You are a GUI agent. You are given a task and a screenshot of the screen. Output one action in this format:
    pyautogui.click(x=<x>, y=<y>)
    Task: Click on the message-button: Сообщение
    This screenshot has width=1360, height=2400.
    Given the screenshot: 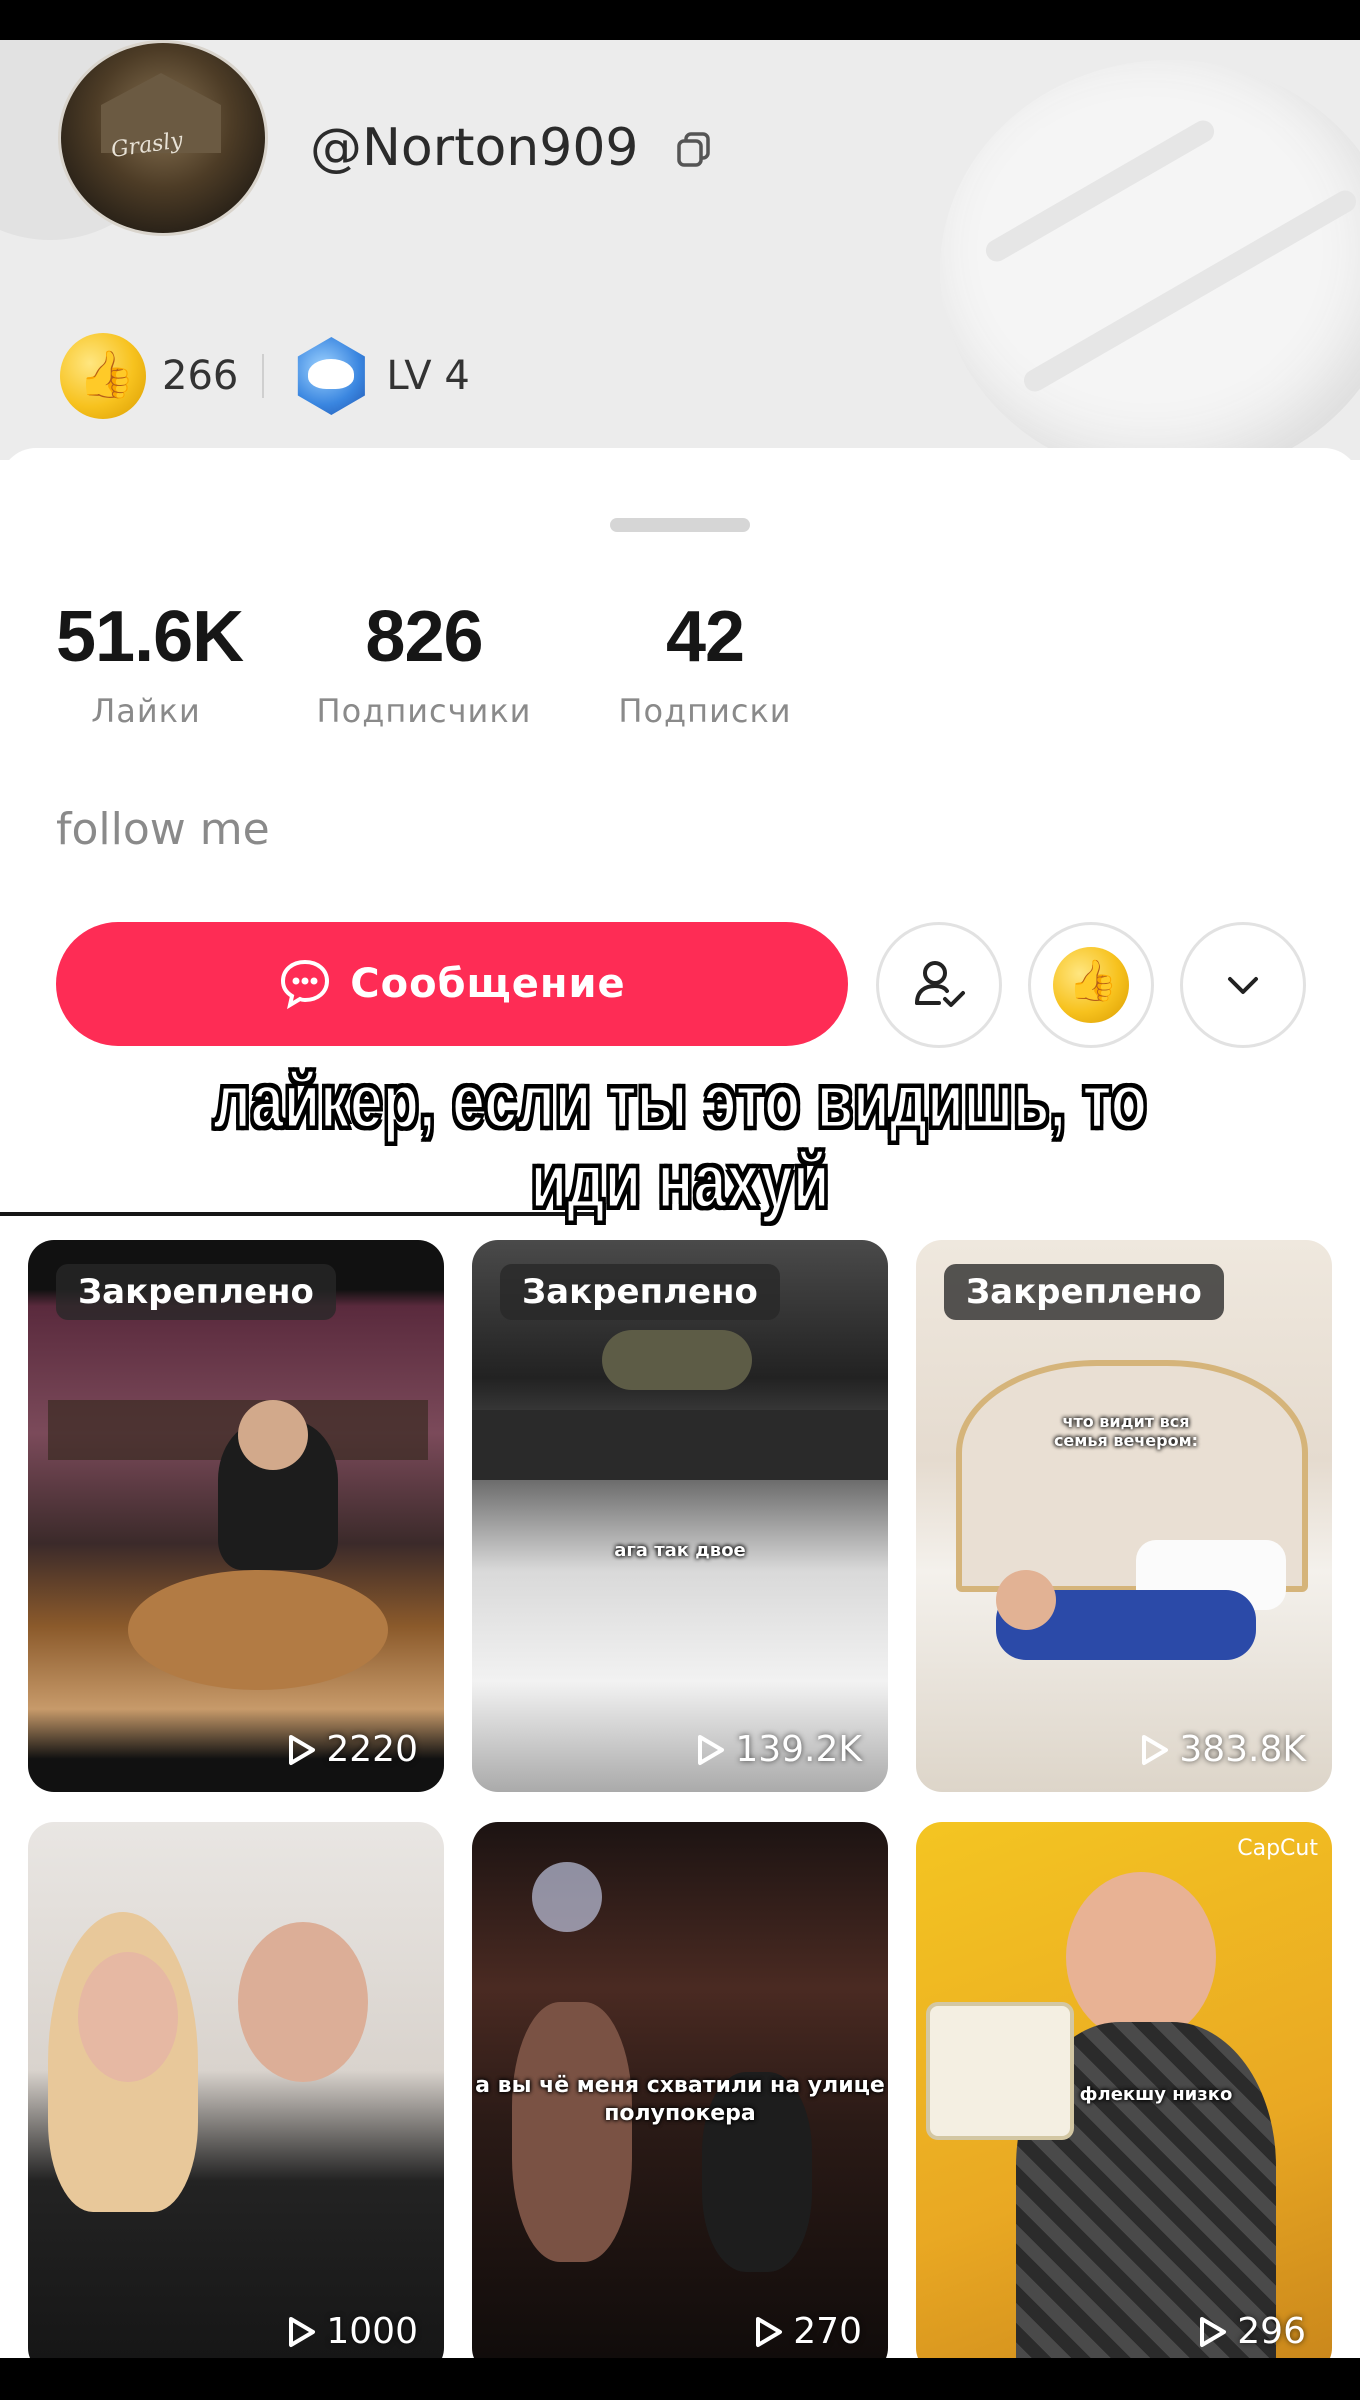 What is the action you would take?
    pyautogui.click(x=452, y=984)
    